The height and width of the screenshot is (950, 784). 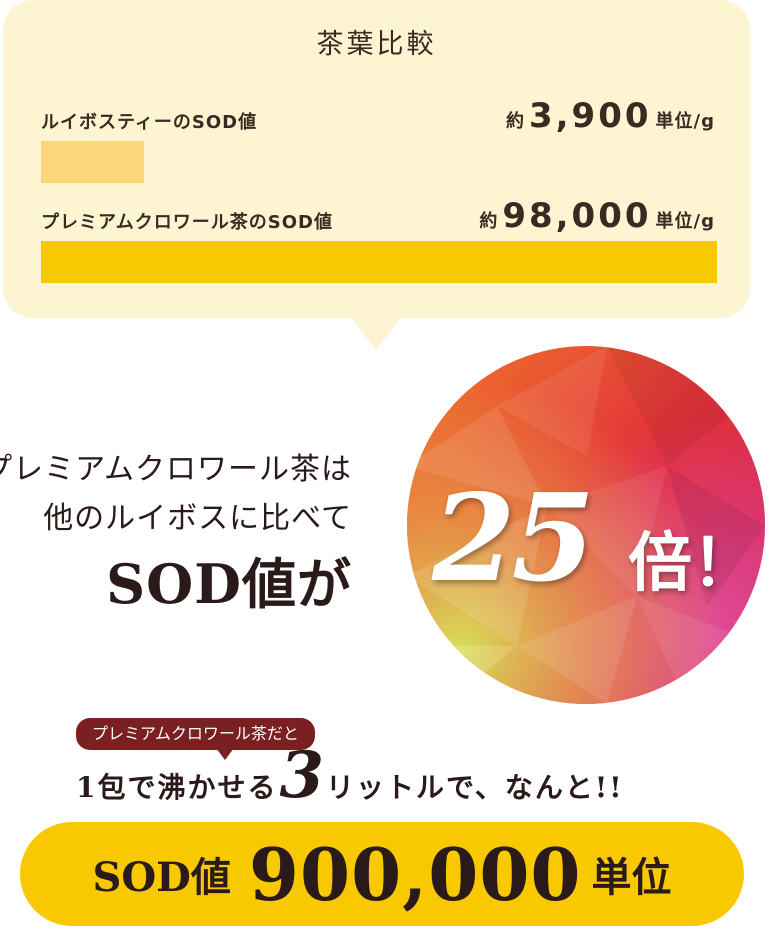 I want to click on premium-value-number: 98,000, so click(x=577, y=216).